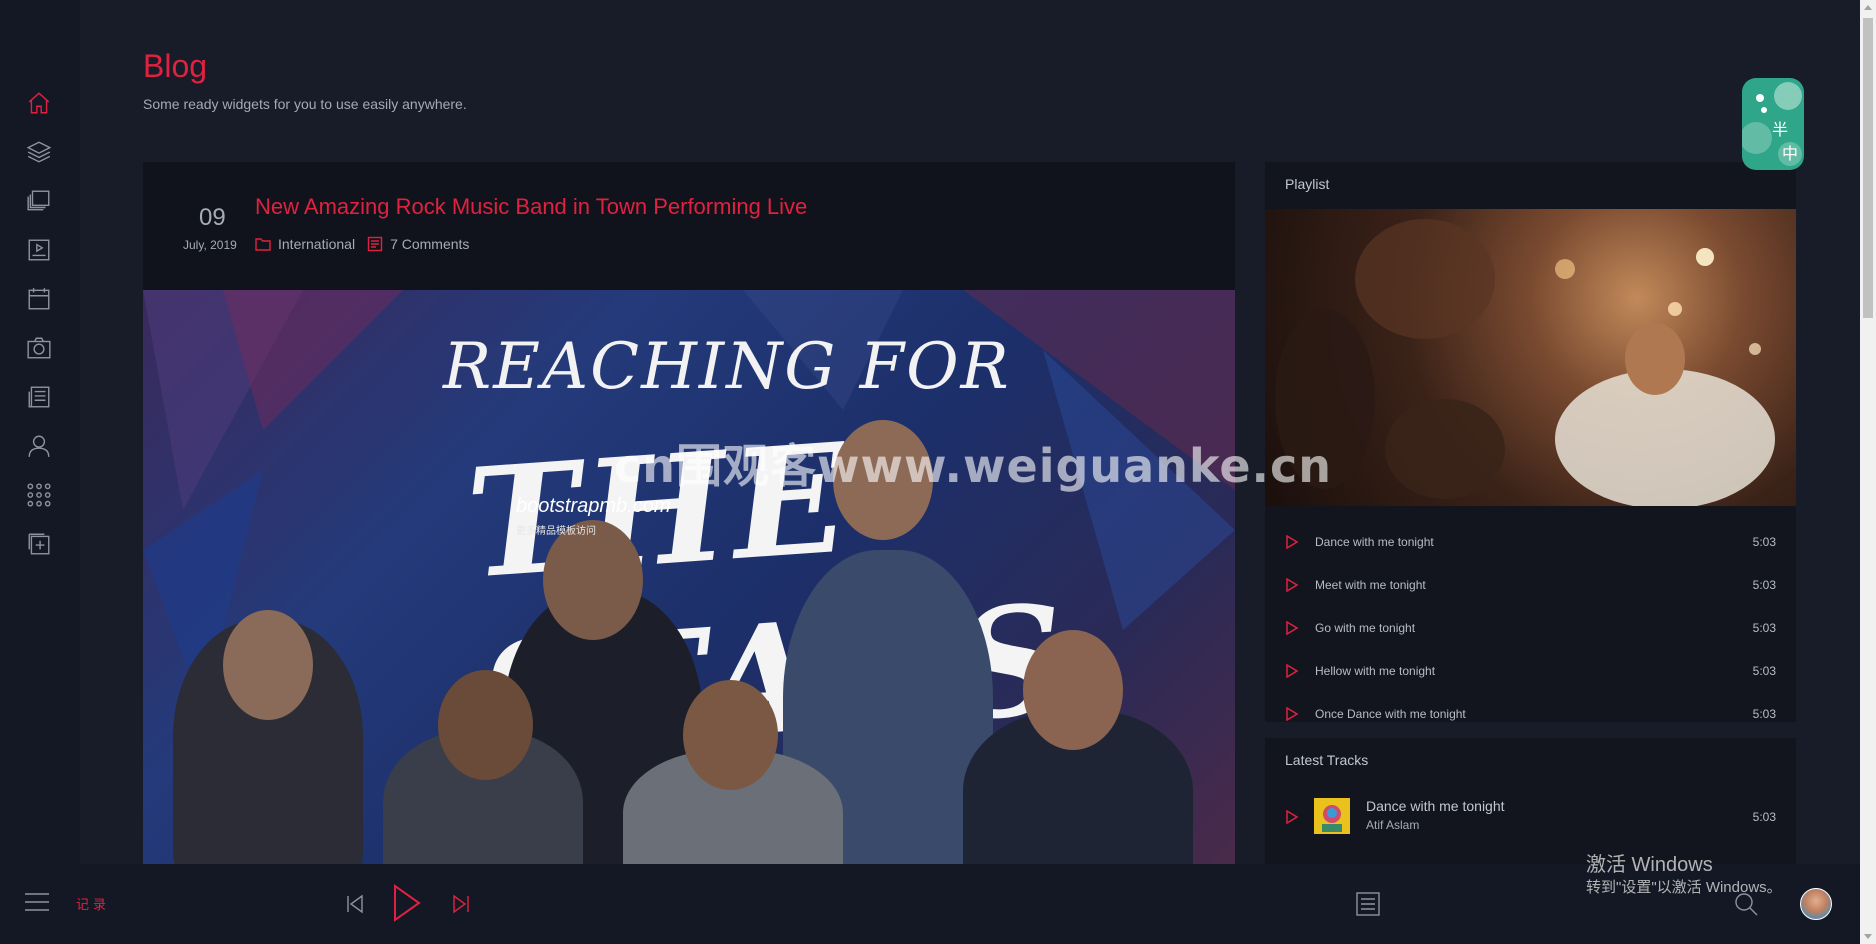  I want to click on sidebar-item-home, so click(39, 103).